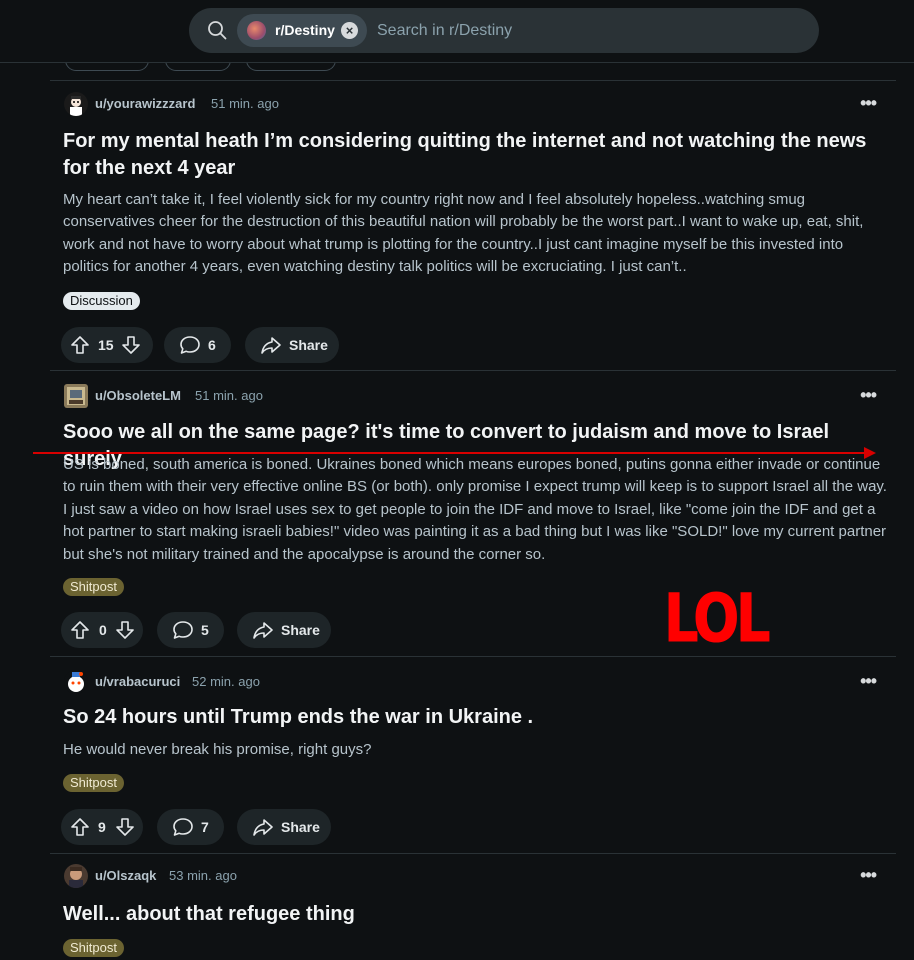  What do you see at coordinates (217, 30) in the screenshot?
I see `search-icon` at bounding box center [217, 30].